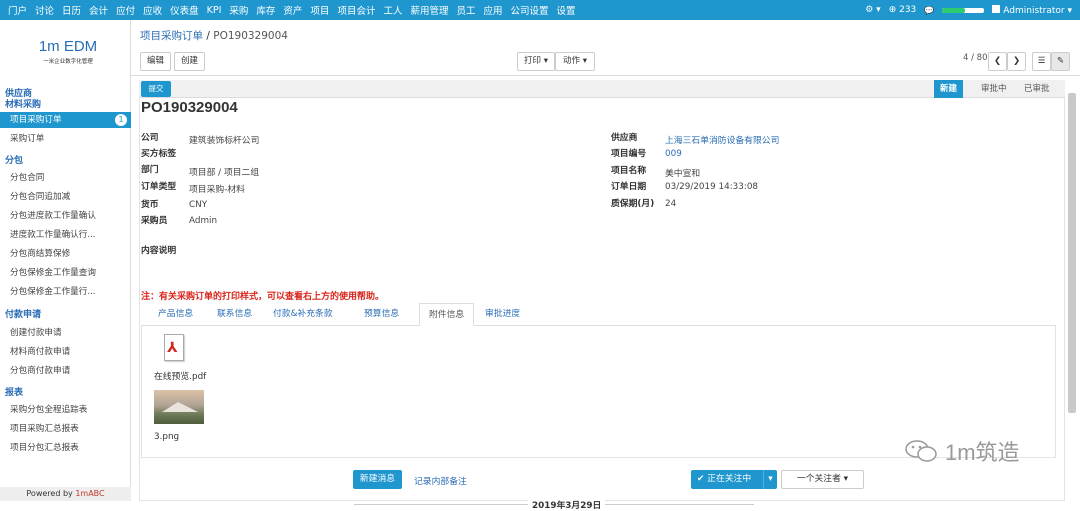  Describe the element at coordinates (440, 480) in the screenshot. I see `log-note-link: 记录内部备注` at that location.